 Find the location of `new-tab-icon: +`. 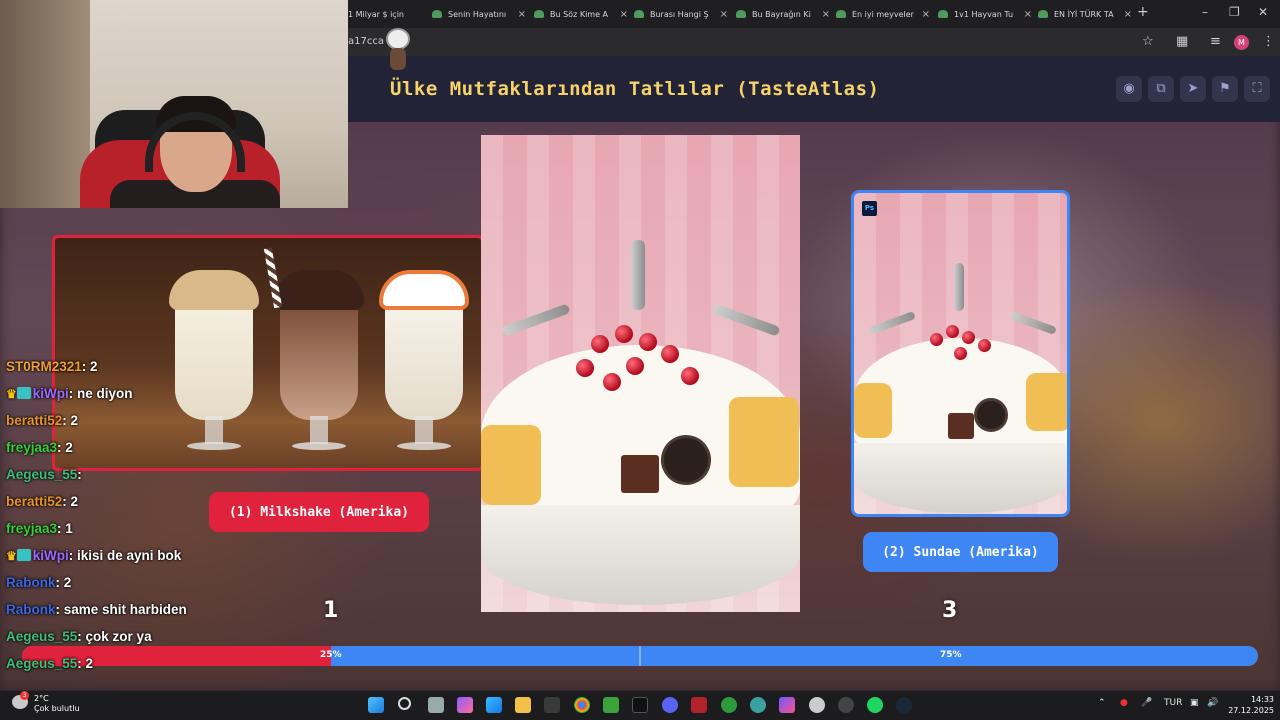

new-tab-icon: + is located at coordinates (1143, 12).